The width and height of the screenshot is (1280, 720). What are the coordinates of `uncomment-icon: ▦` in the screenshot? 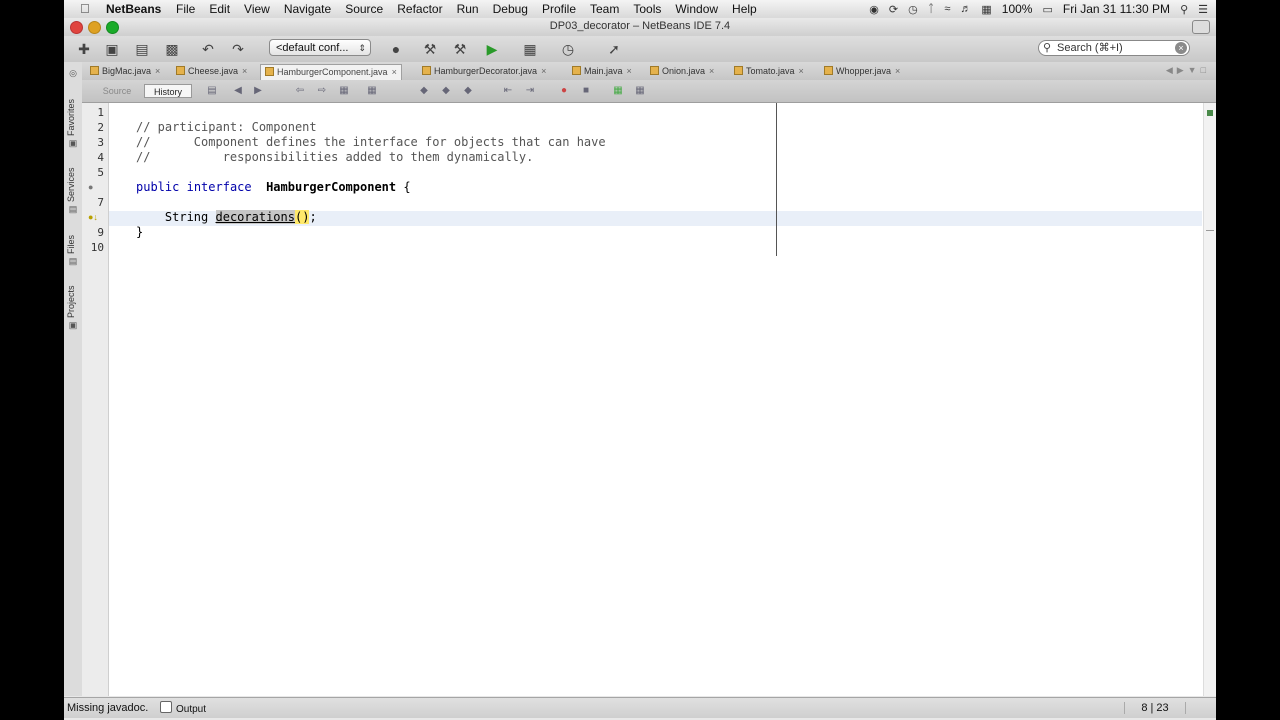 It's located at (640, 91).